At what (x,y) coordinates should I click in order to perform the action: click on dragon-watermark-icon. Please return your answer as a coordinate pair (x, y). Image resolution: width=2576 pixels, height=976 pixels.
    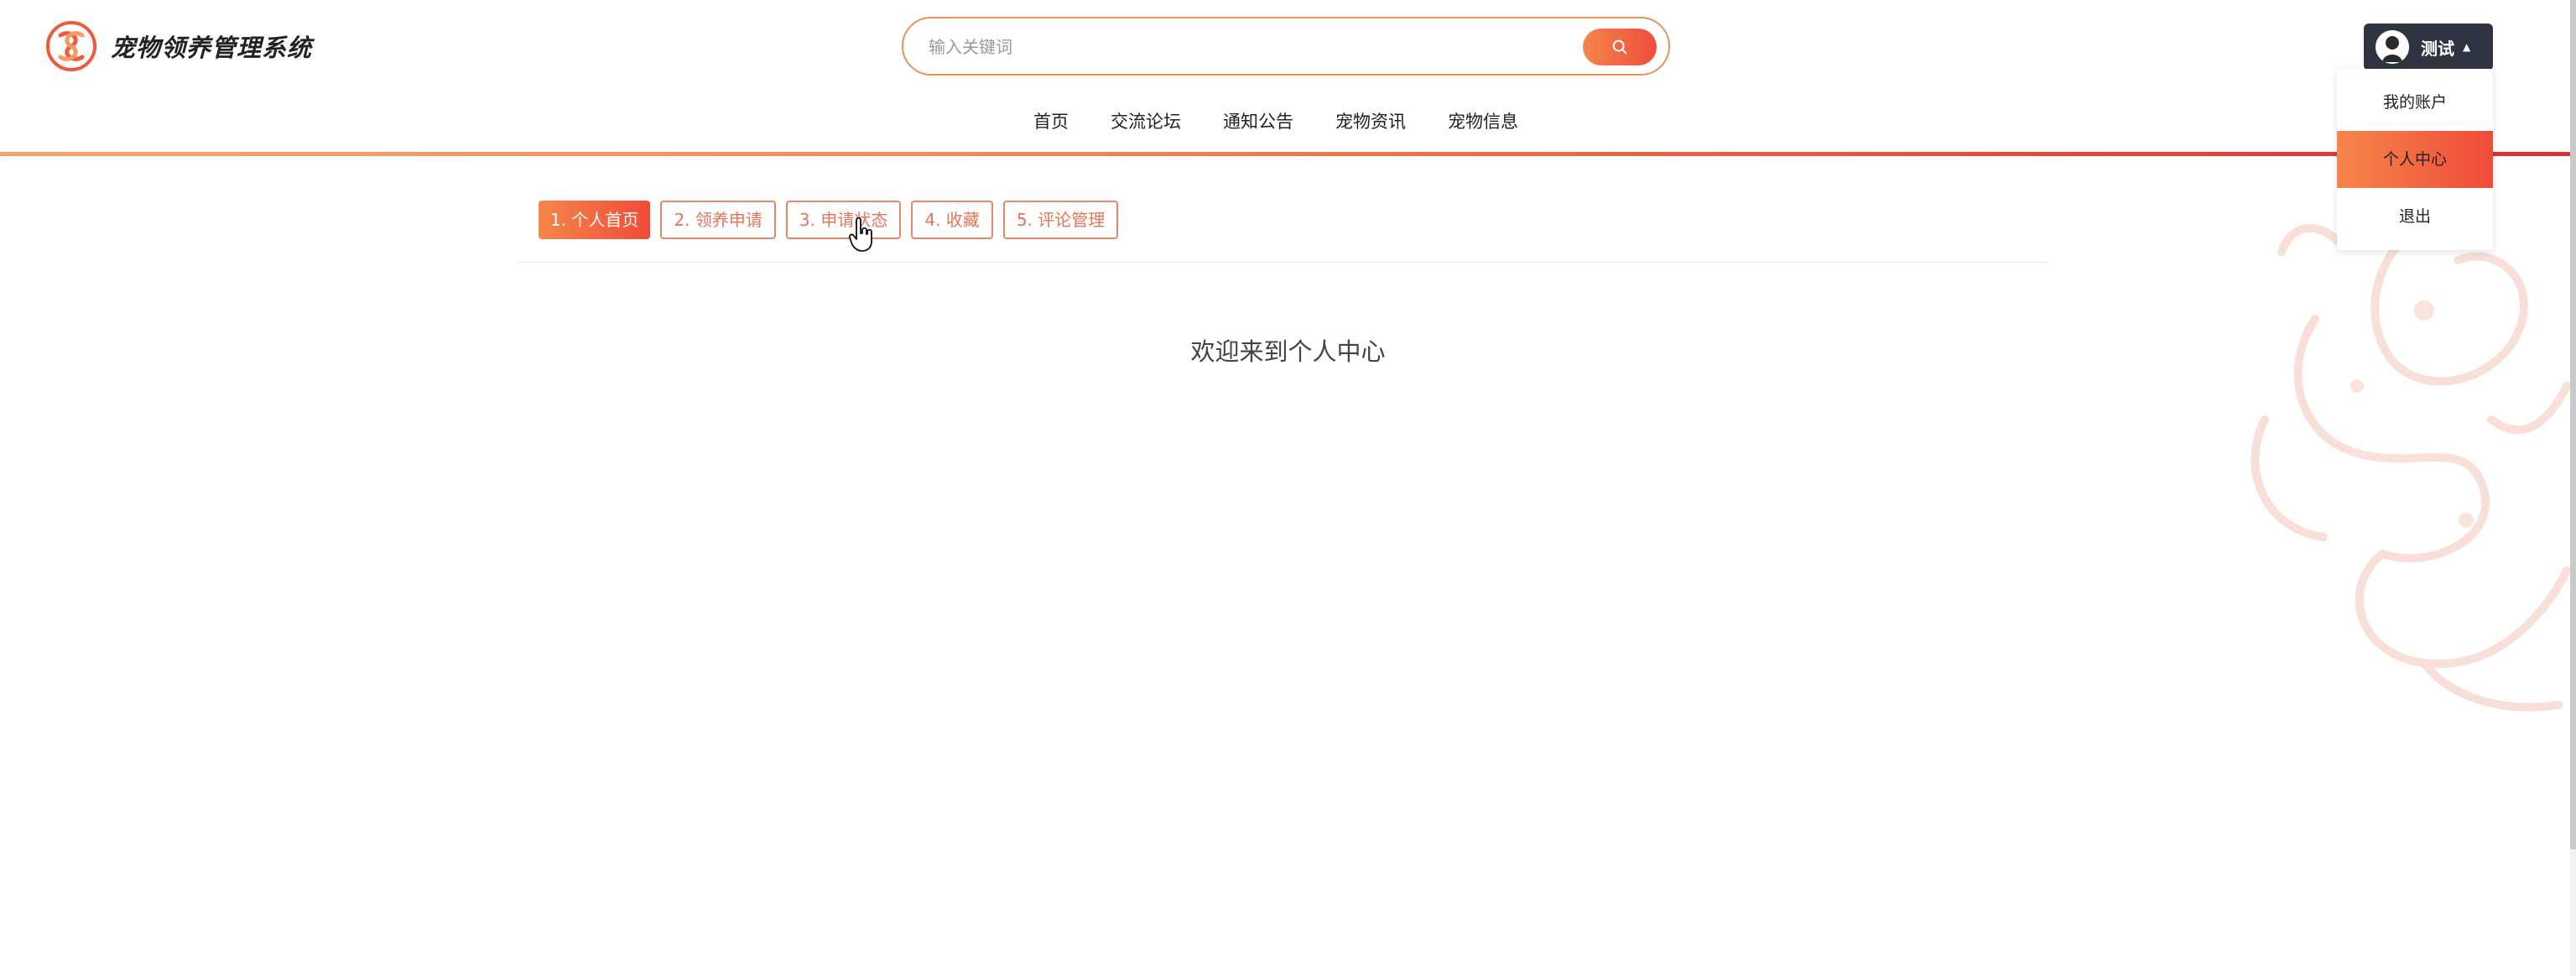
    Looking at the image, I should click on (2411, 454).